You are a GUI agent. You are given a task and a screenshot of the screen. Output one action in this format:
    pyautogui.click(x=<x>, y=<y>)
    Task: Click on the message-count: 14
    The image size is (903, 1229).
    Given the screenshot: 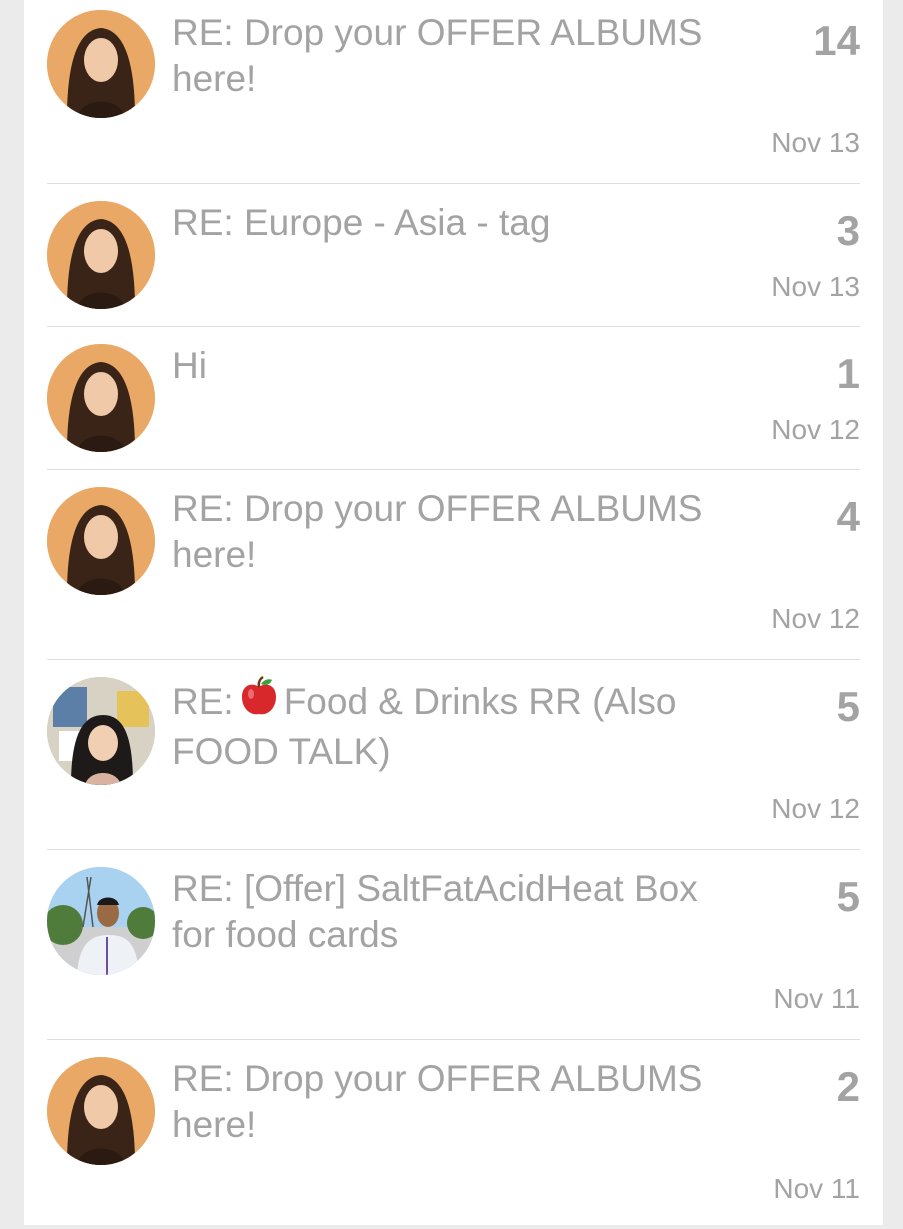 What is the action you would take?
    pyautogui.click(x=836, y=40)
    